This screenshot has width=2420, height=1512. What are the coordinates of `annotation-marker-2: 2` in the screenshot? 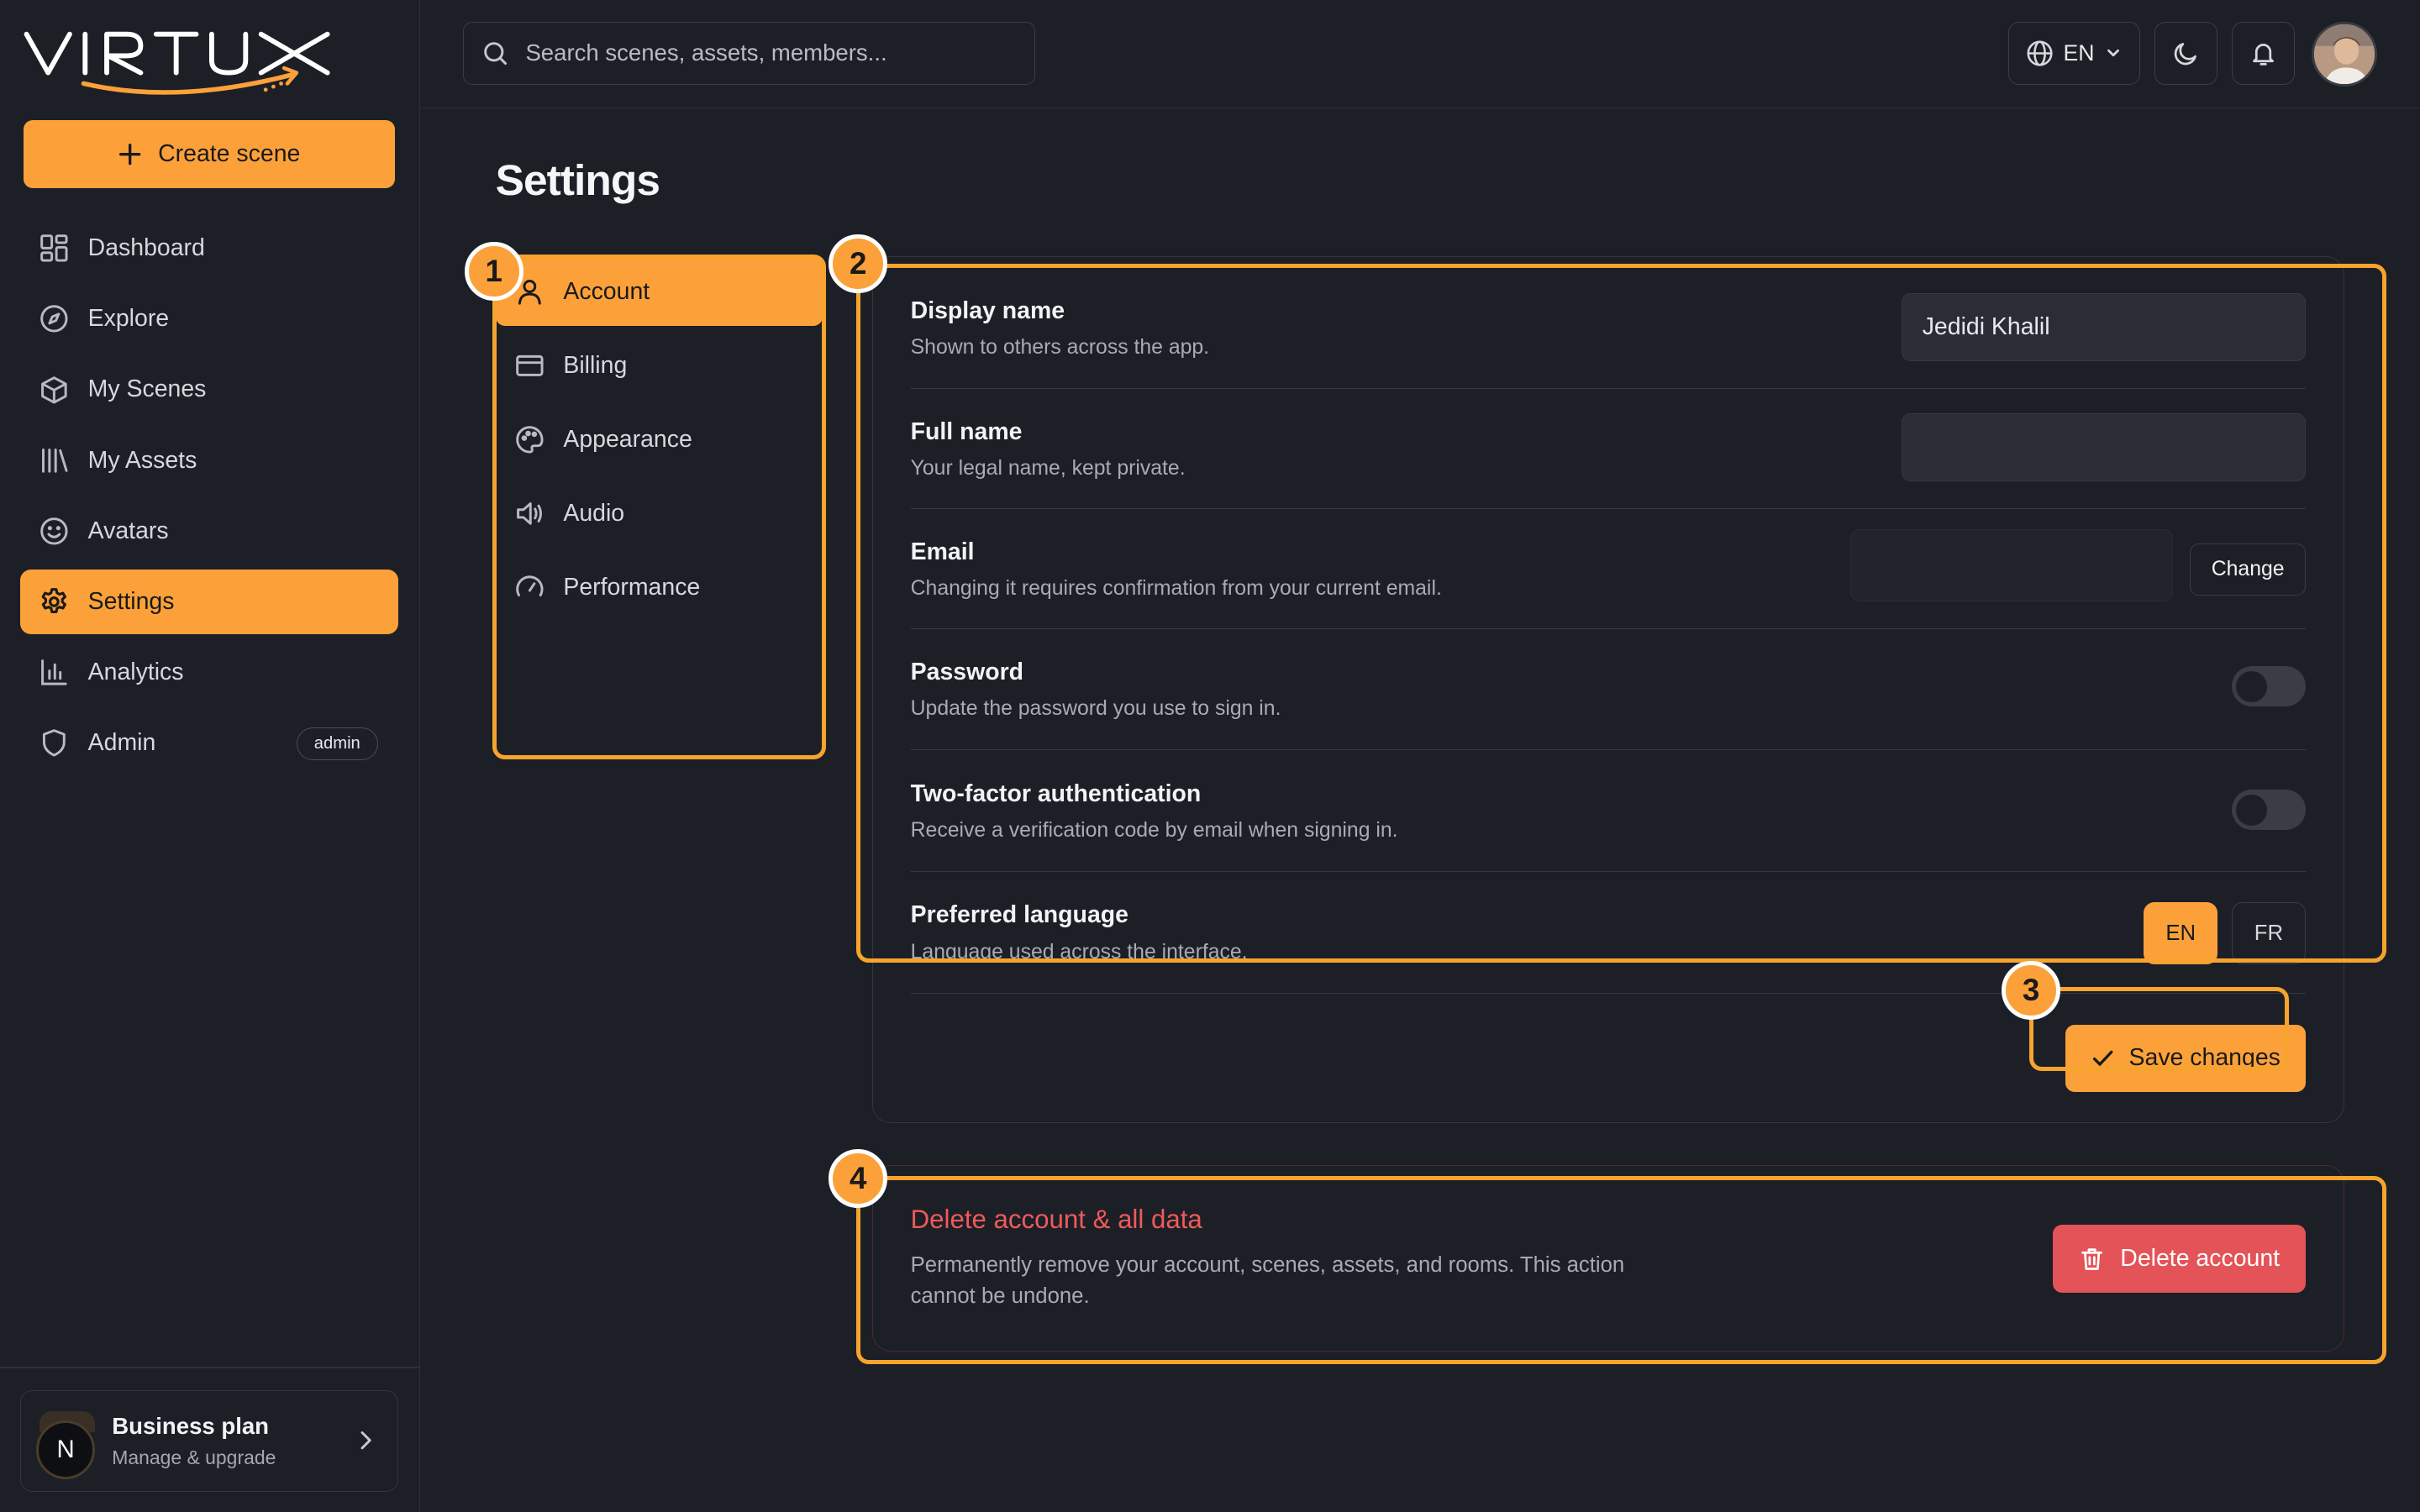 It's located at (858, 263).